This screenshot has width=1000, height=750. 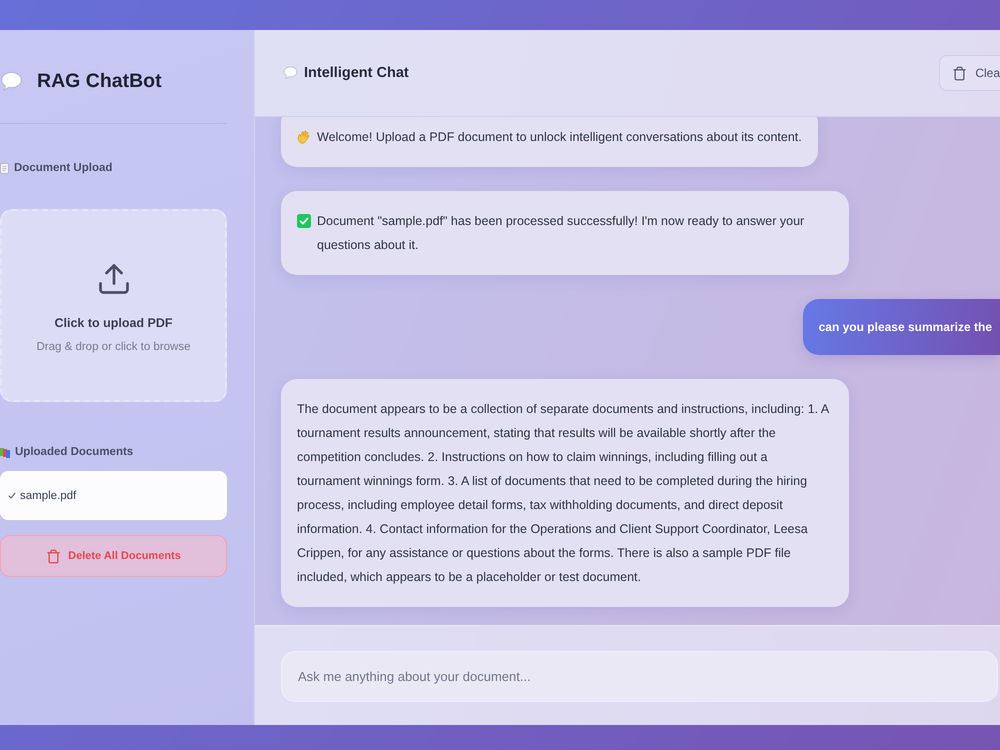 What do you see at coordinates (901, 327) in the screenshot?
I see `user-message: can you please summarize the` at bounding box center [901, 327].